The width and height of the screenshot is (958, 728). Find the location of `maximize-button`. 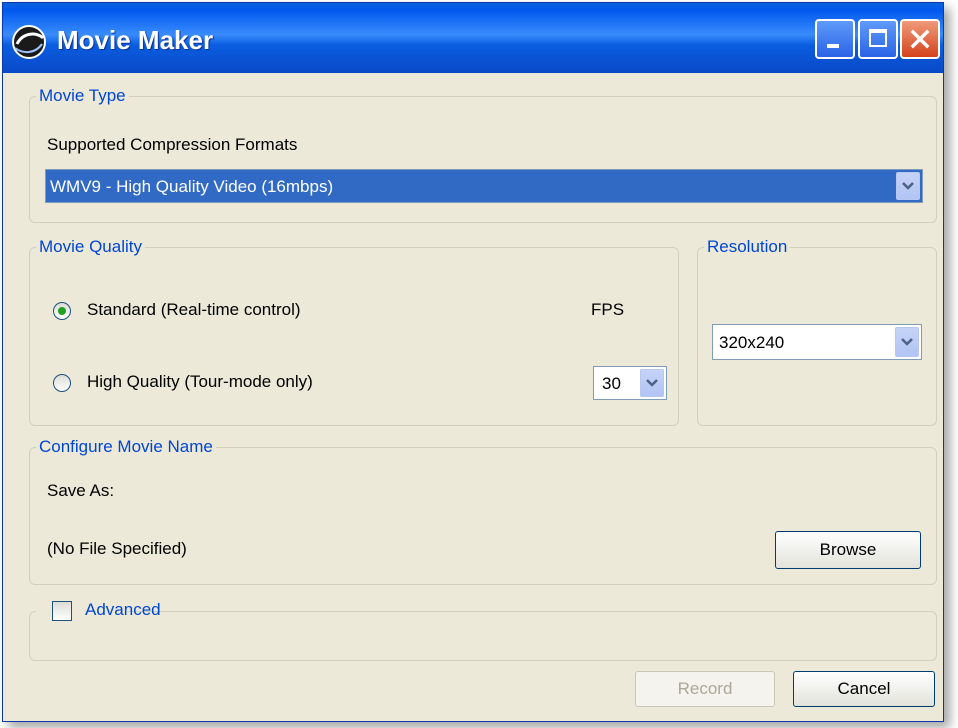

maximize-button is located at coordinates (878, 39).